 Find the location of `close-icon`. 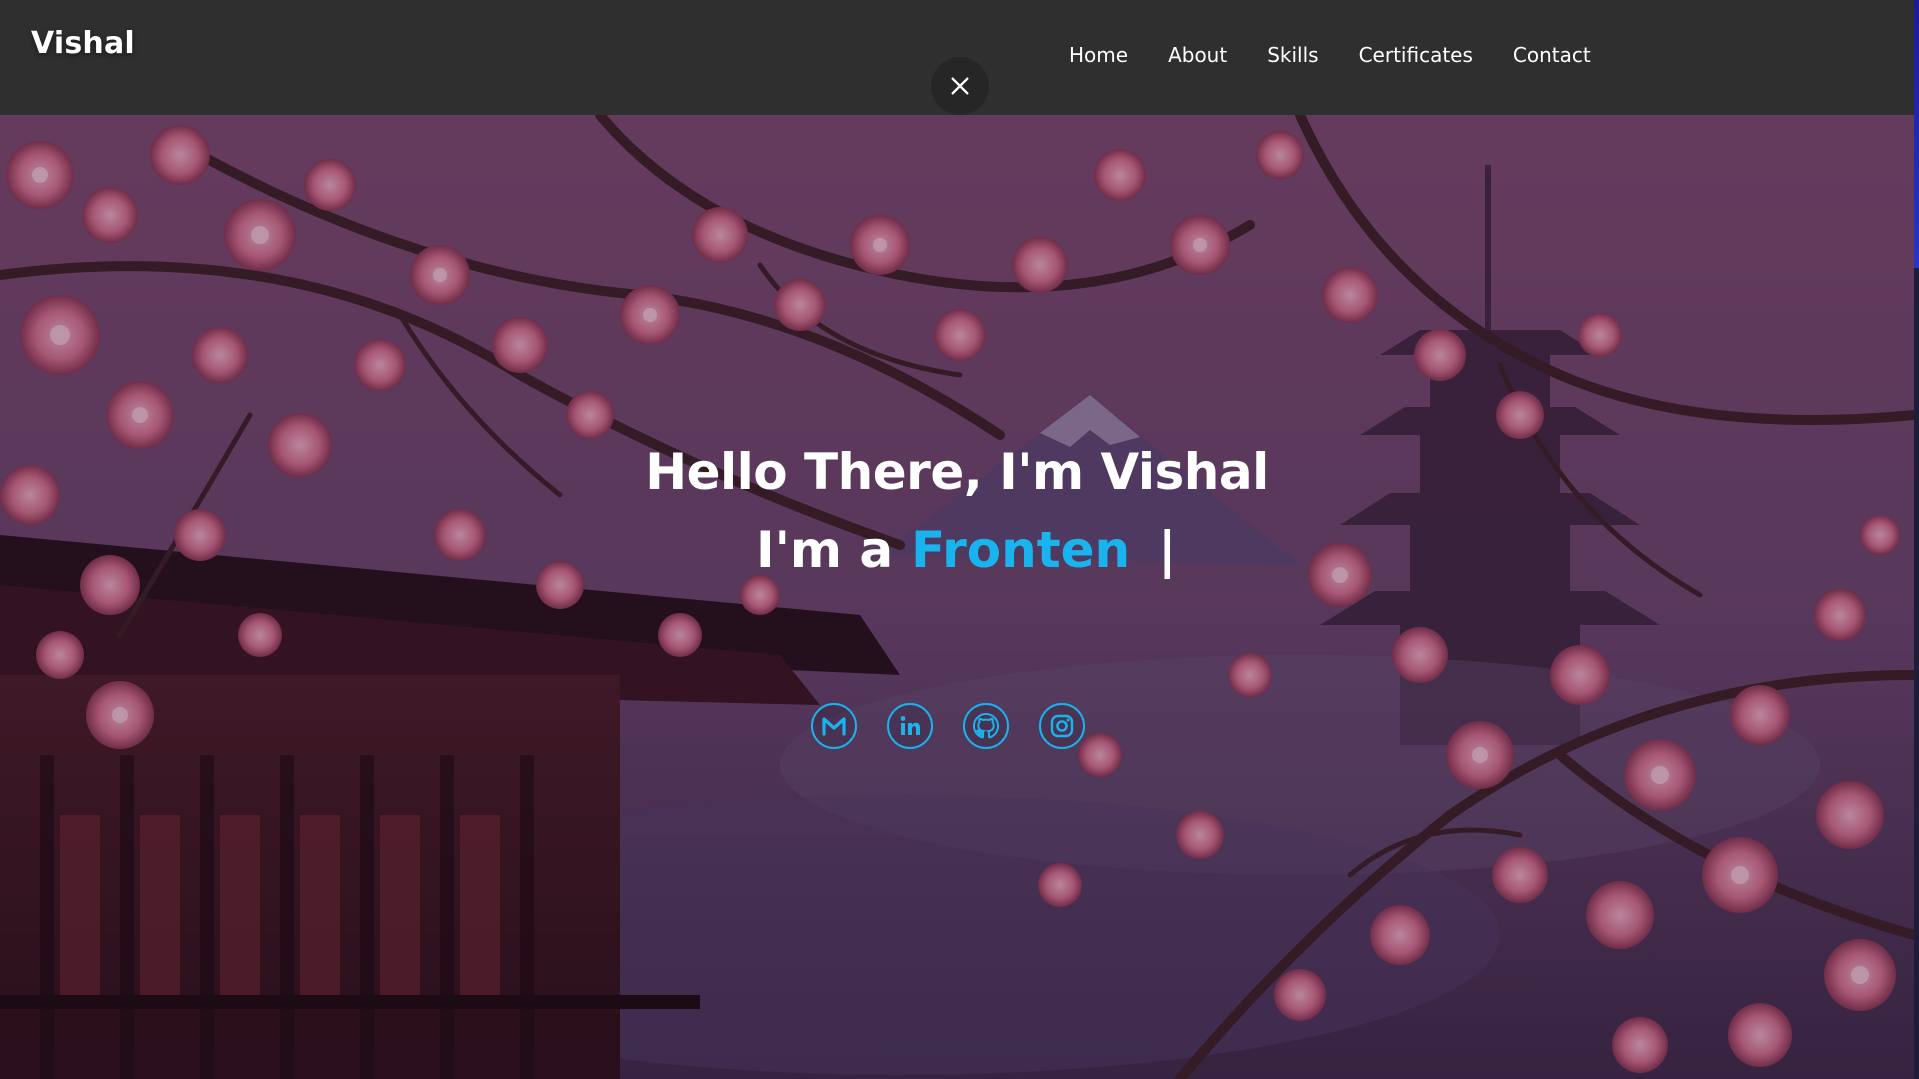

close-icon is located at coordinates (960, 86).